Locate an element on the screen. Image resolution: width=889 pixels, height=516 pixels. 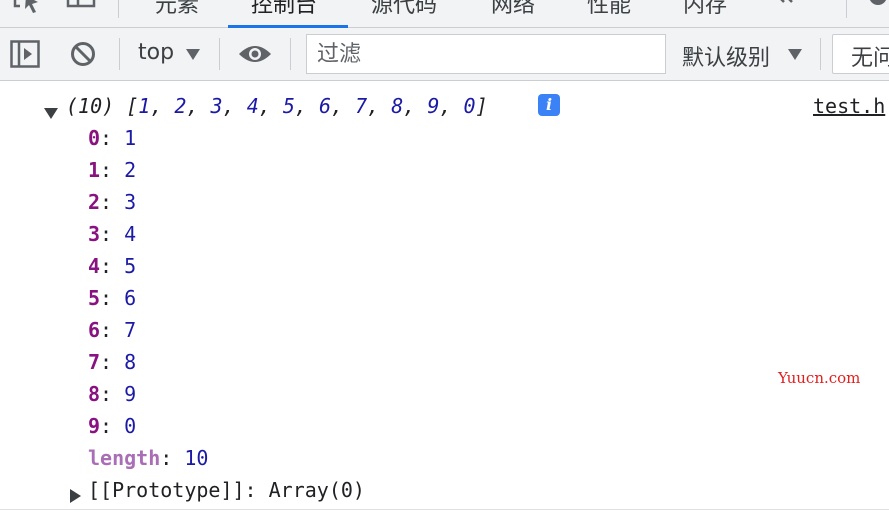
entry-key: 4 is located at coordinates (94, 266).